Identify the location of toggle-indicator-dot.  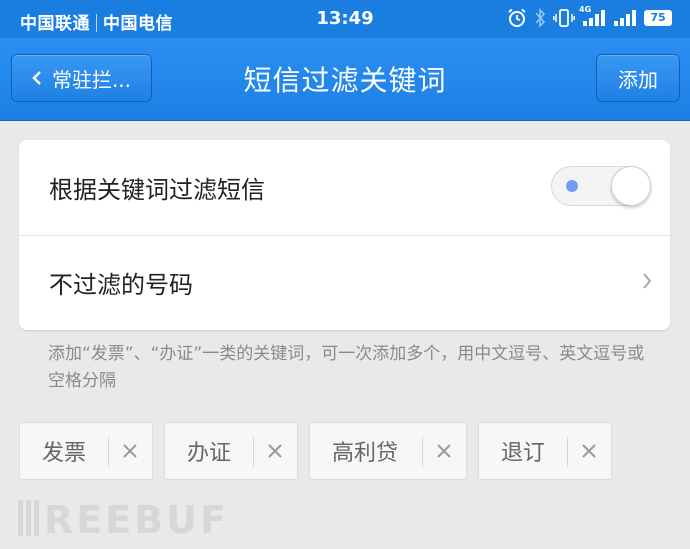
(572, 186).